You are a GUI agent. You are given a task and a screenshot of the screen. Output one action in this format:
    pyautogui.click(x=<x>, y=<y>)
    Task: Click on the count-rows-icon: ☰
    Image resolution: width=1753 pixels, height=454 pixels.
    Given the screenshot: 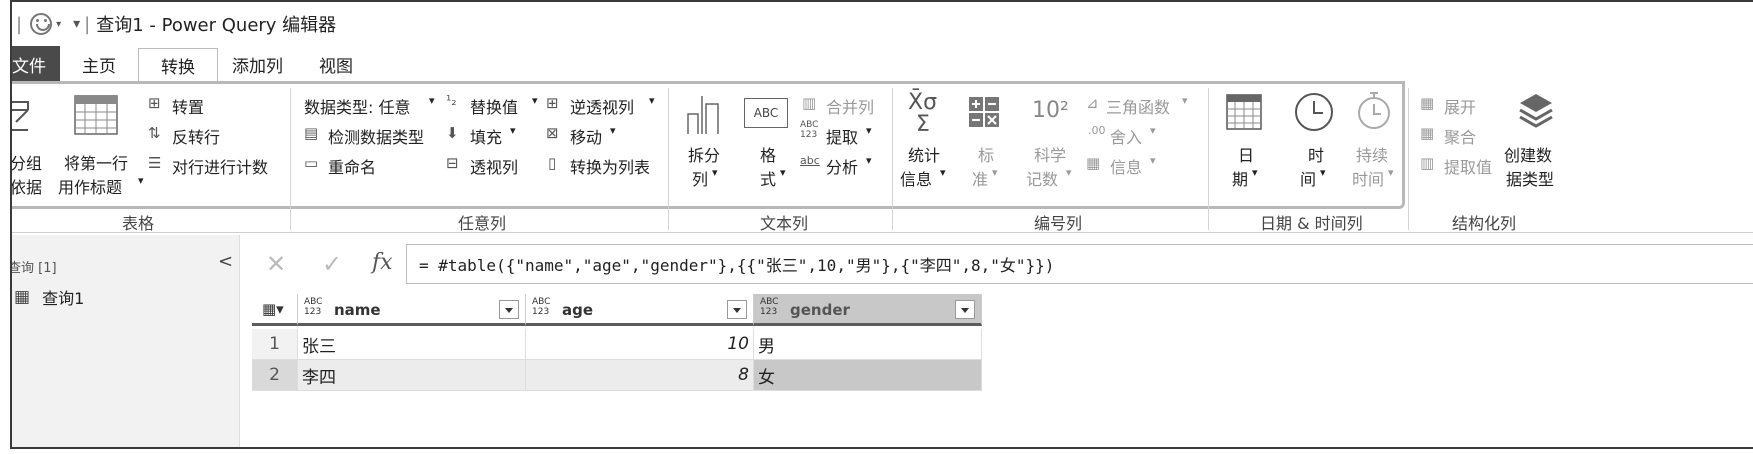 What is the action you would take?
    pyautogui.click(x=154, y=163)
    